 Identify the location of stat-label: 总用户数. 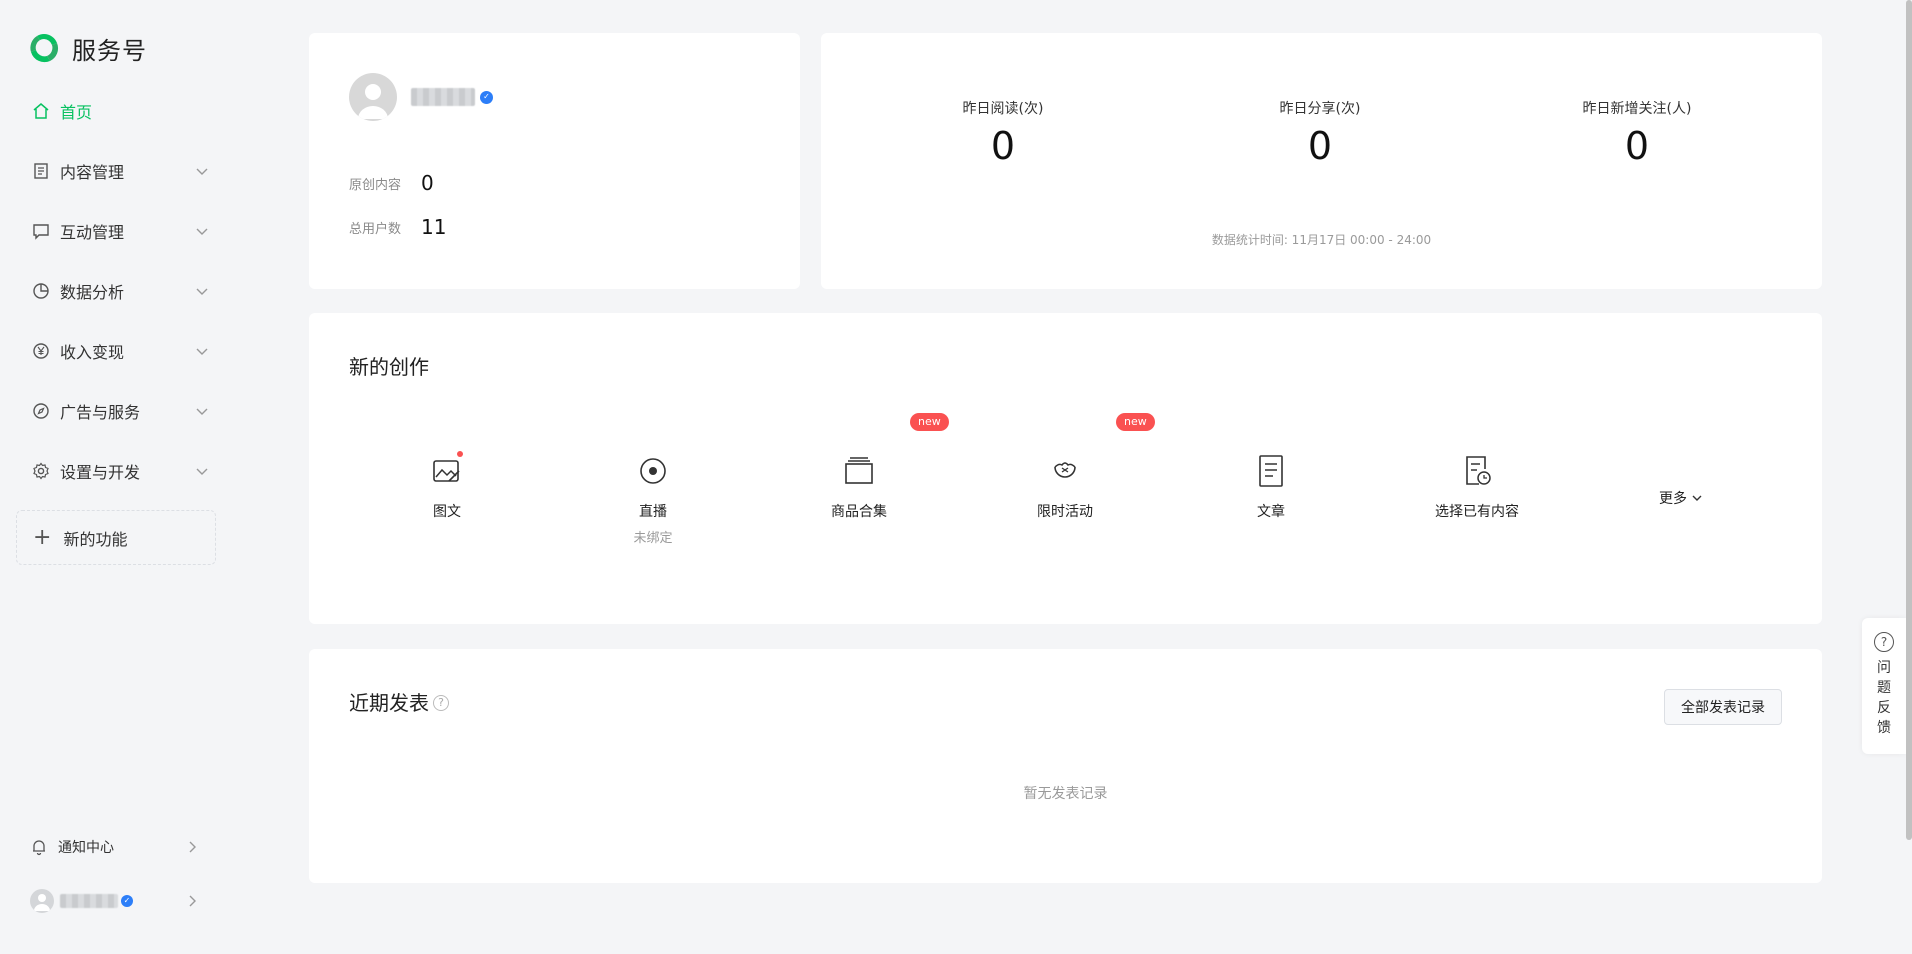
(375, 229).